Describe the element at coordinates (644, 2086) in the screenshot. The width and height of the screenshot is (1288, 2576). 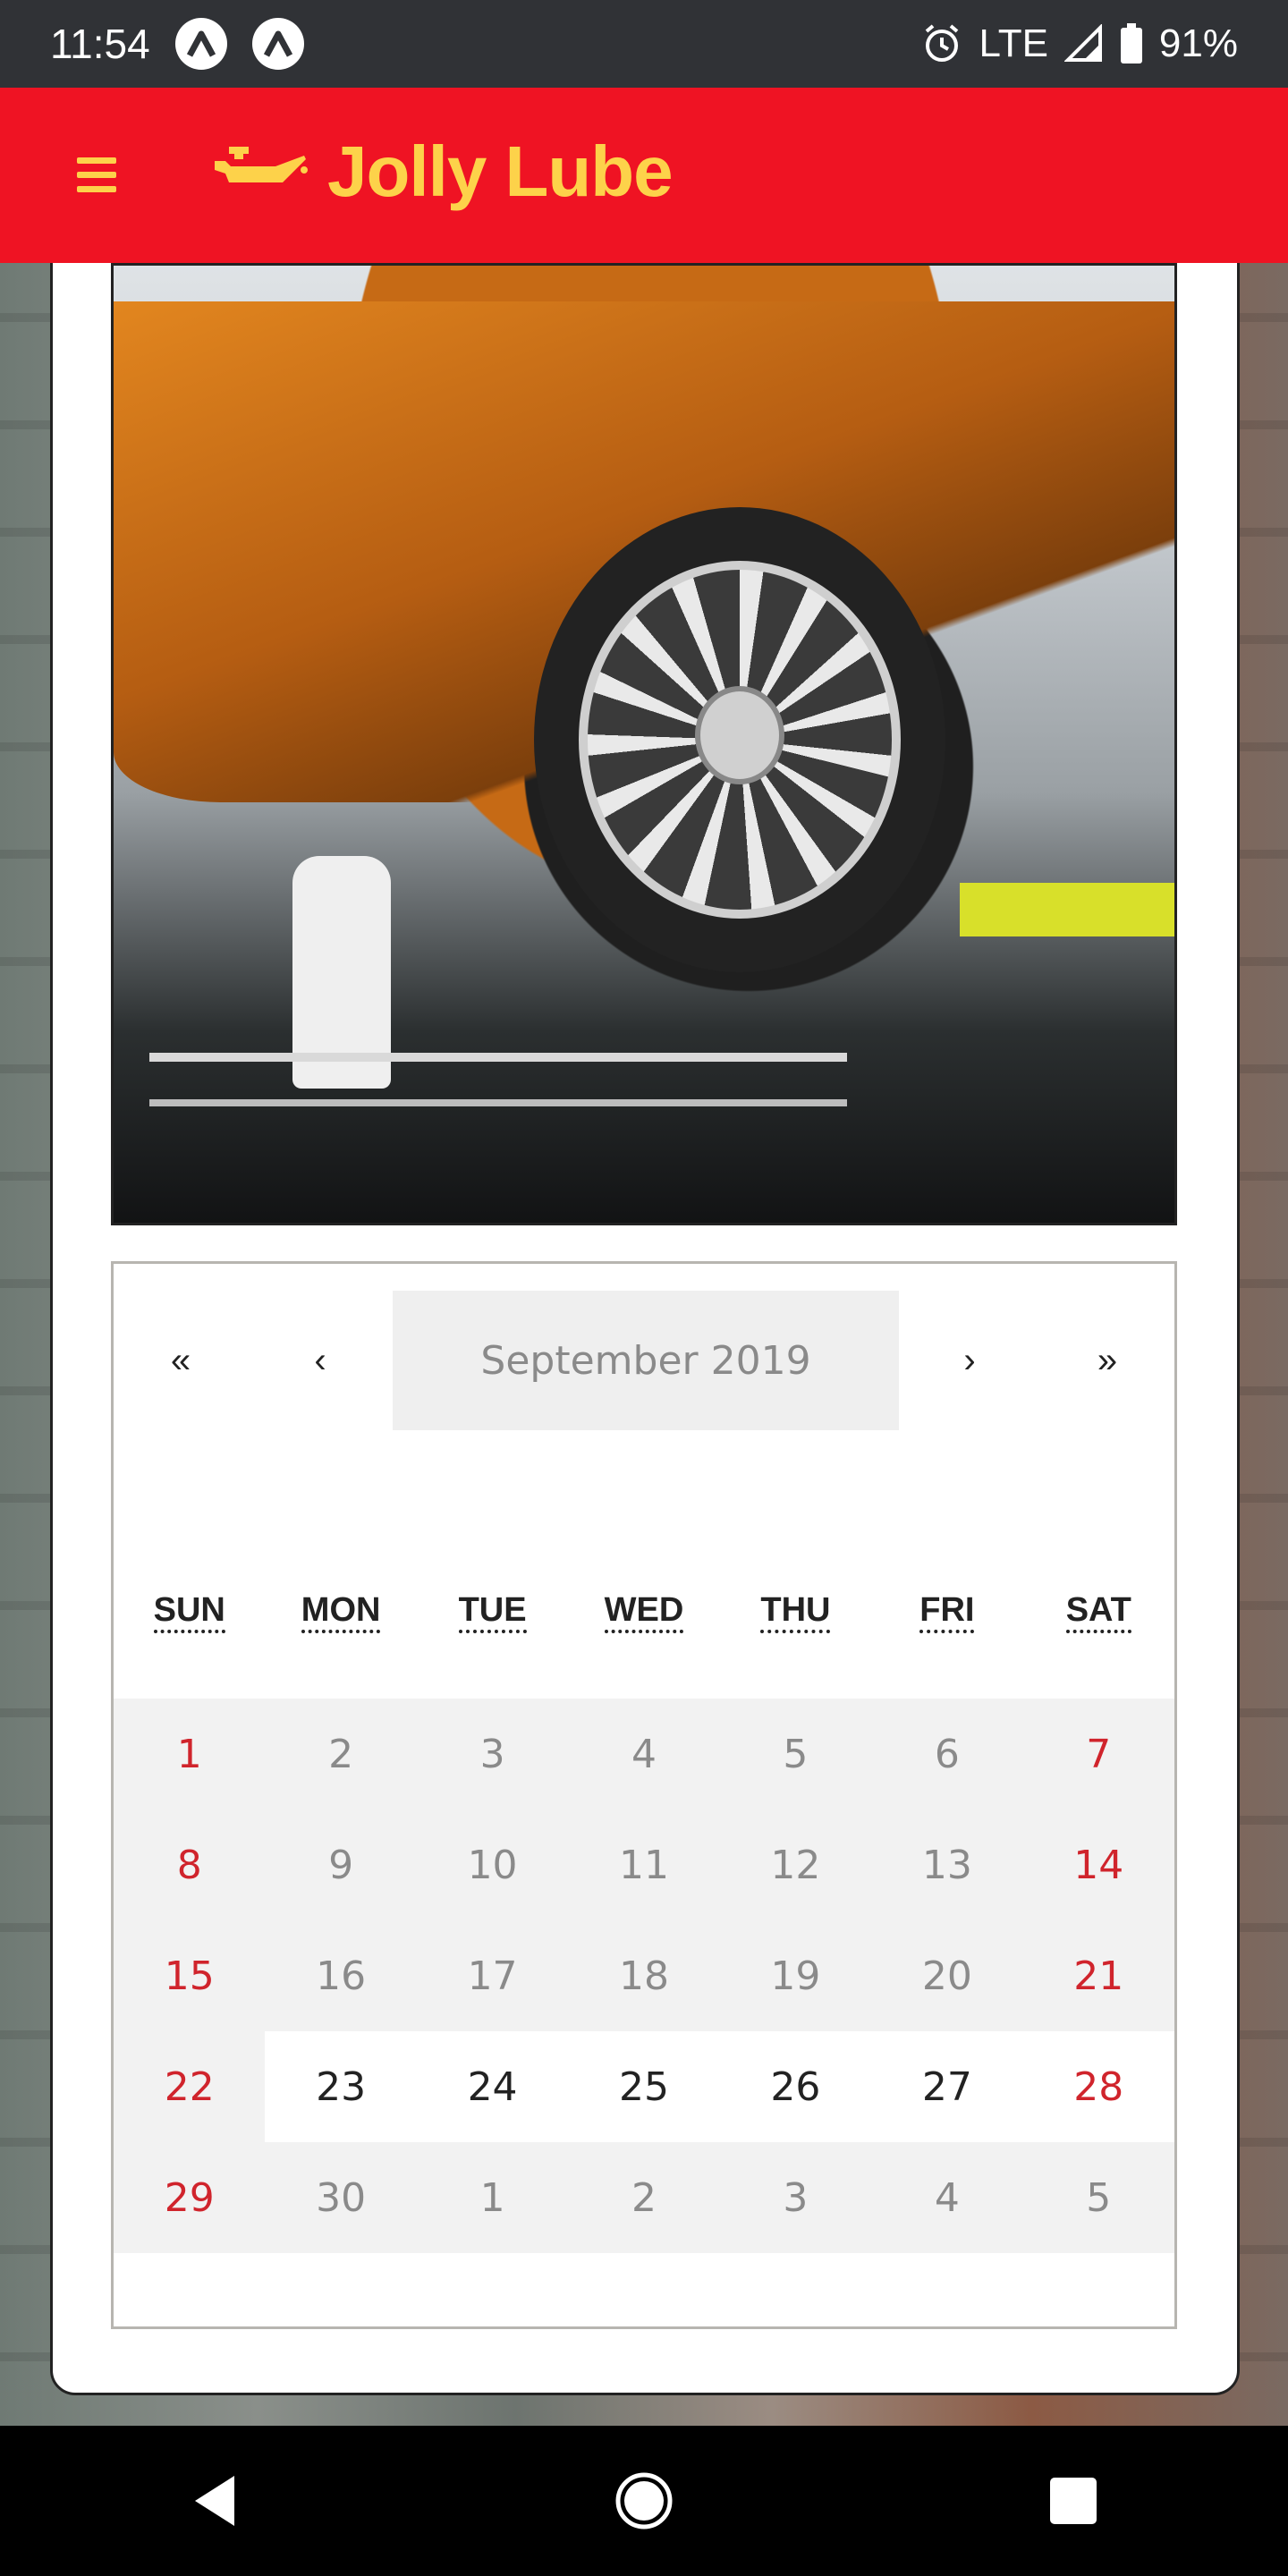
I see `calendar-day: 25` at that location.